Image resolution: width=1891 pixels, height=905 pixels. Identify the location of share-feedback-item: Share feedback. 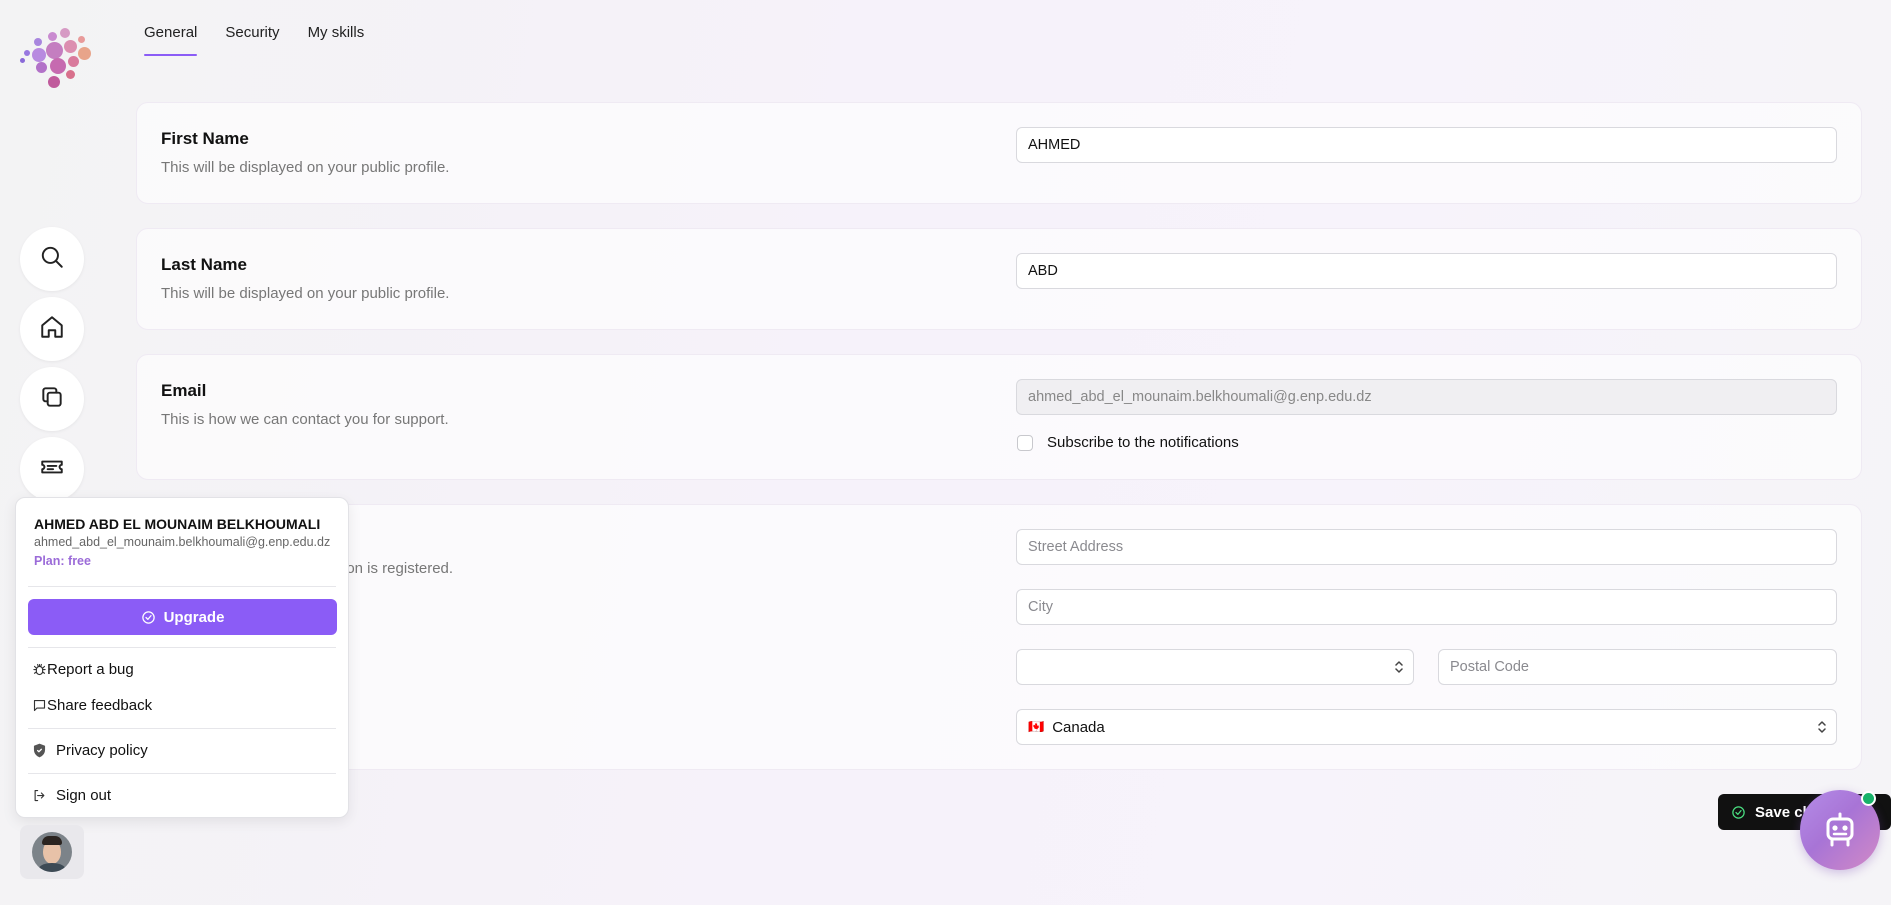
(92, 705).